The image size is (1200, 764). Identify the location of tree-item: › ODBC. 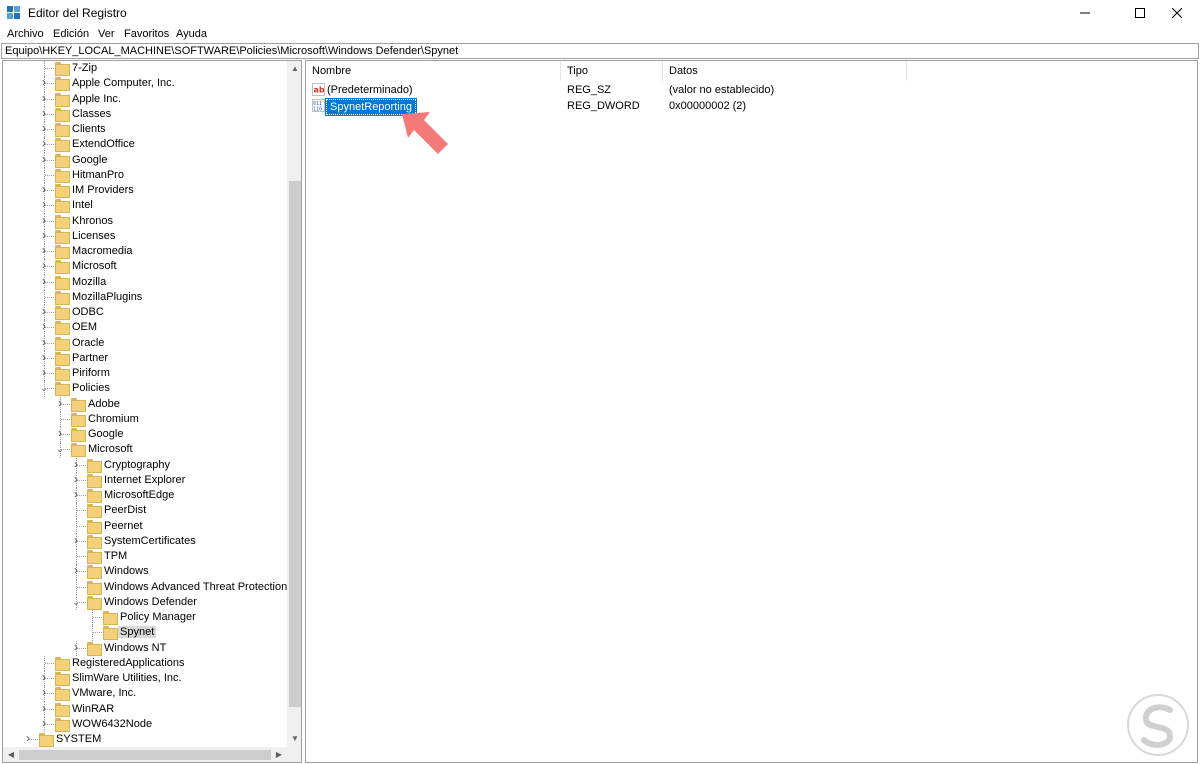
(146, 313).